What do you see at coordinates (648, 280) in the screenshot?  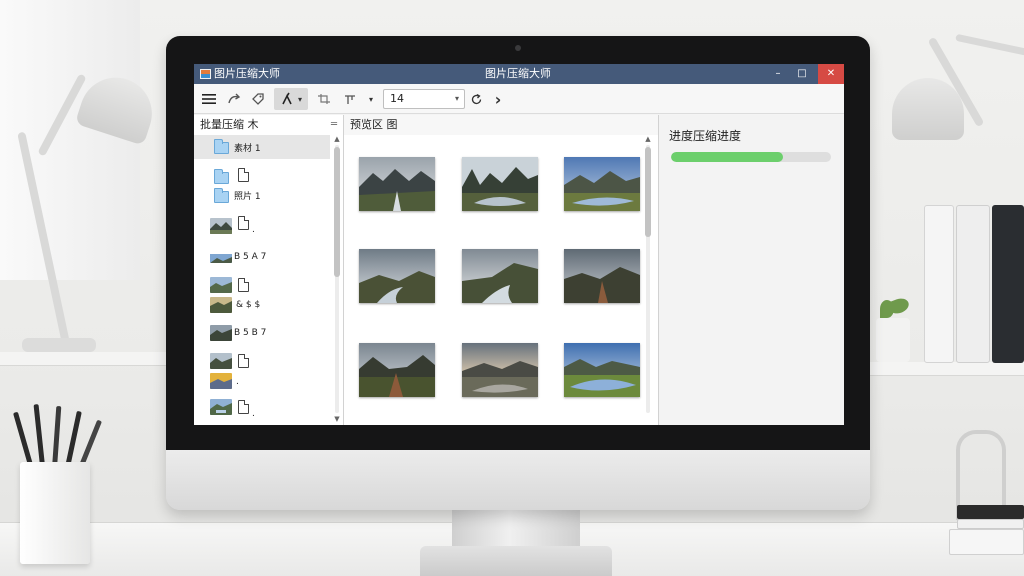 I see `preview-scrollbar: ▲` at bounding box center [648, 280].